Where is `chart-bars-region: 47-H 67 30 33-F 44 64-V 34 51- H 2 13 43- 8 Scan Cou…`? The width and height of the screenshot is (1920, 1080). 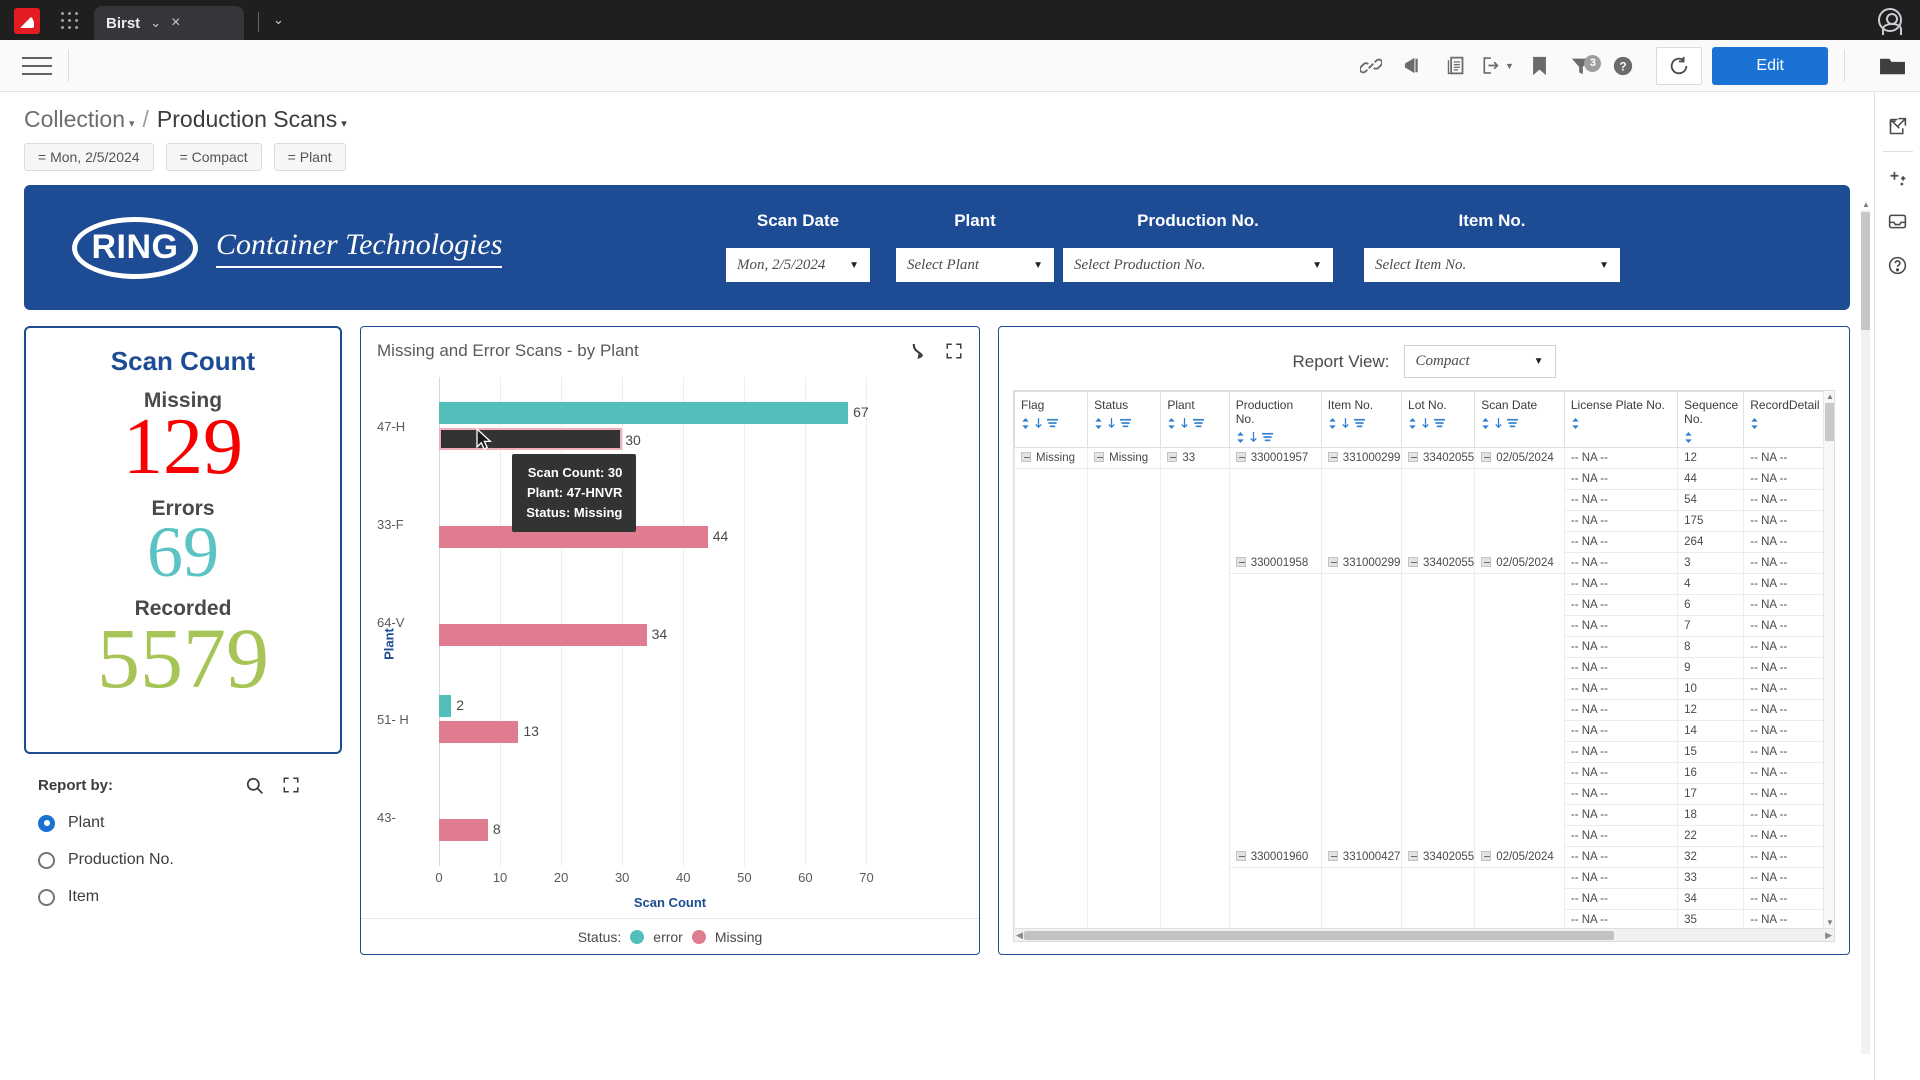 chart-bars-region: 47-H 67 30 33-F 44 64-V 34 51- H 2 13 43- 8 Scan Cou… is located at coordinates (637, 621).